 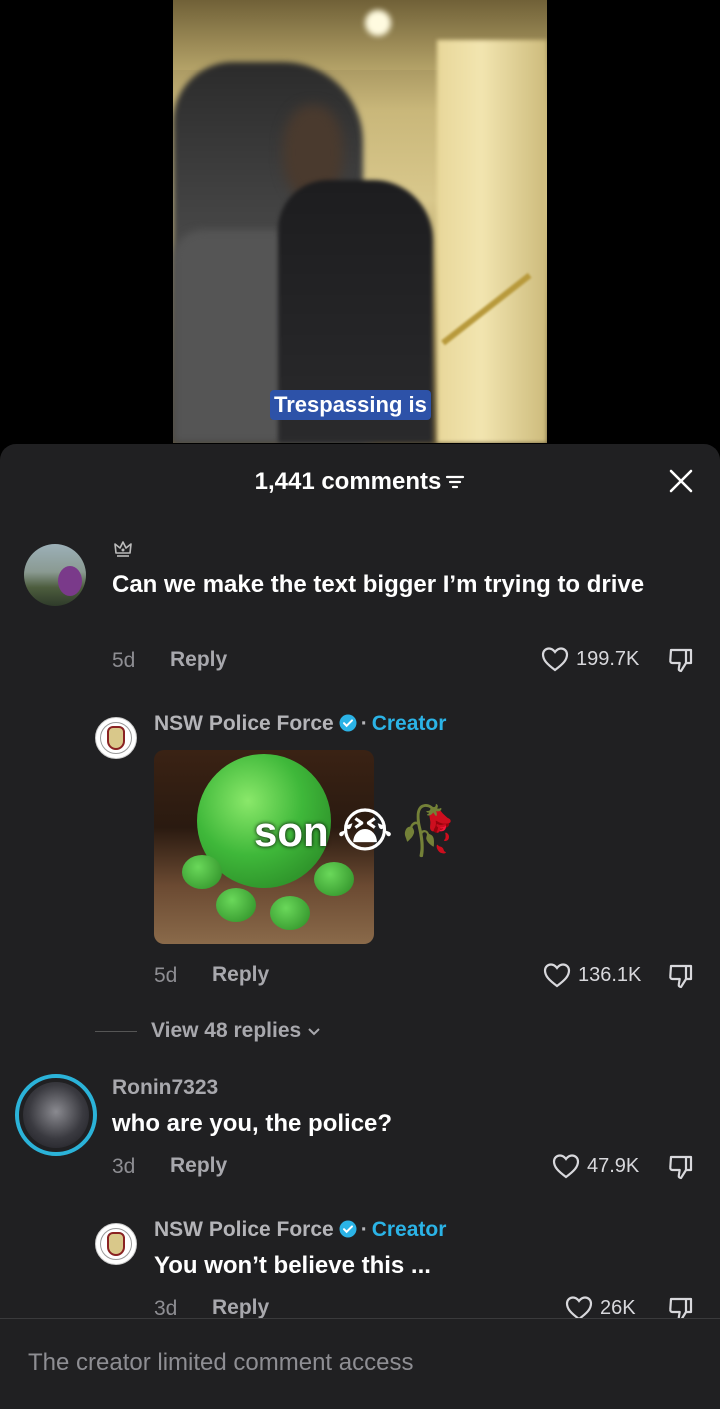 I want to click on video-wall, so click(x=492, y=241).